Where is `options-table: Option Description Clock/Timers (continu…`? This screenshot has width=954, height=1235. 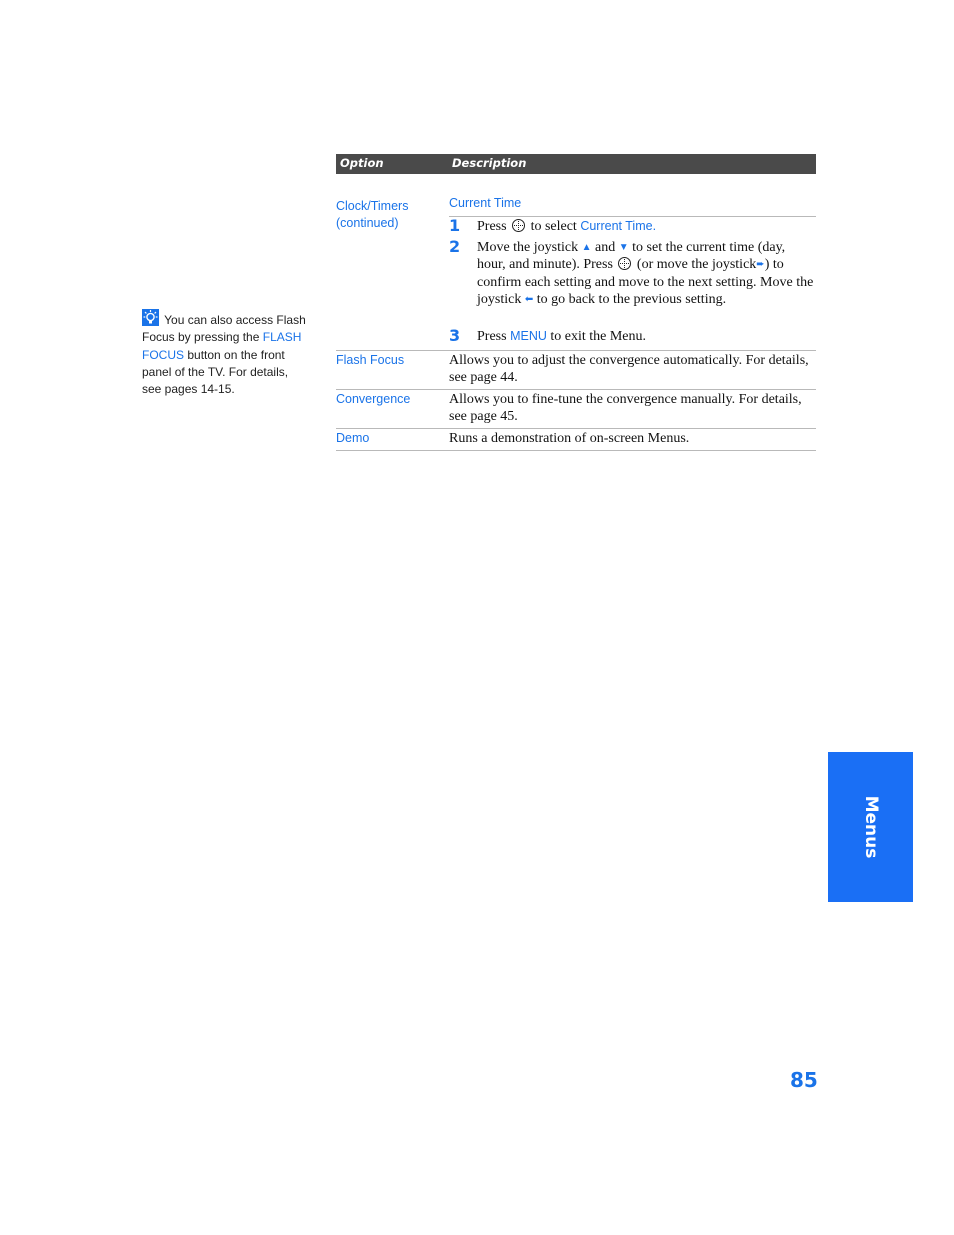 options-table: Option Description Clock/Timers (continu… is located at coordinates (576, 302).